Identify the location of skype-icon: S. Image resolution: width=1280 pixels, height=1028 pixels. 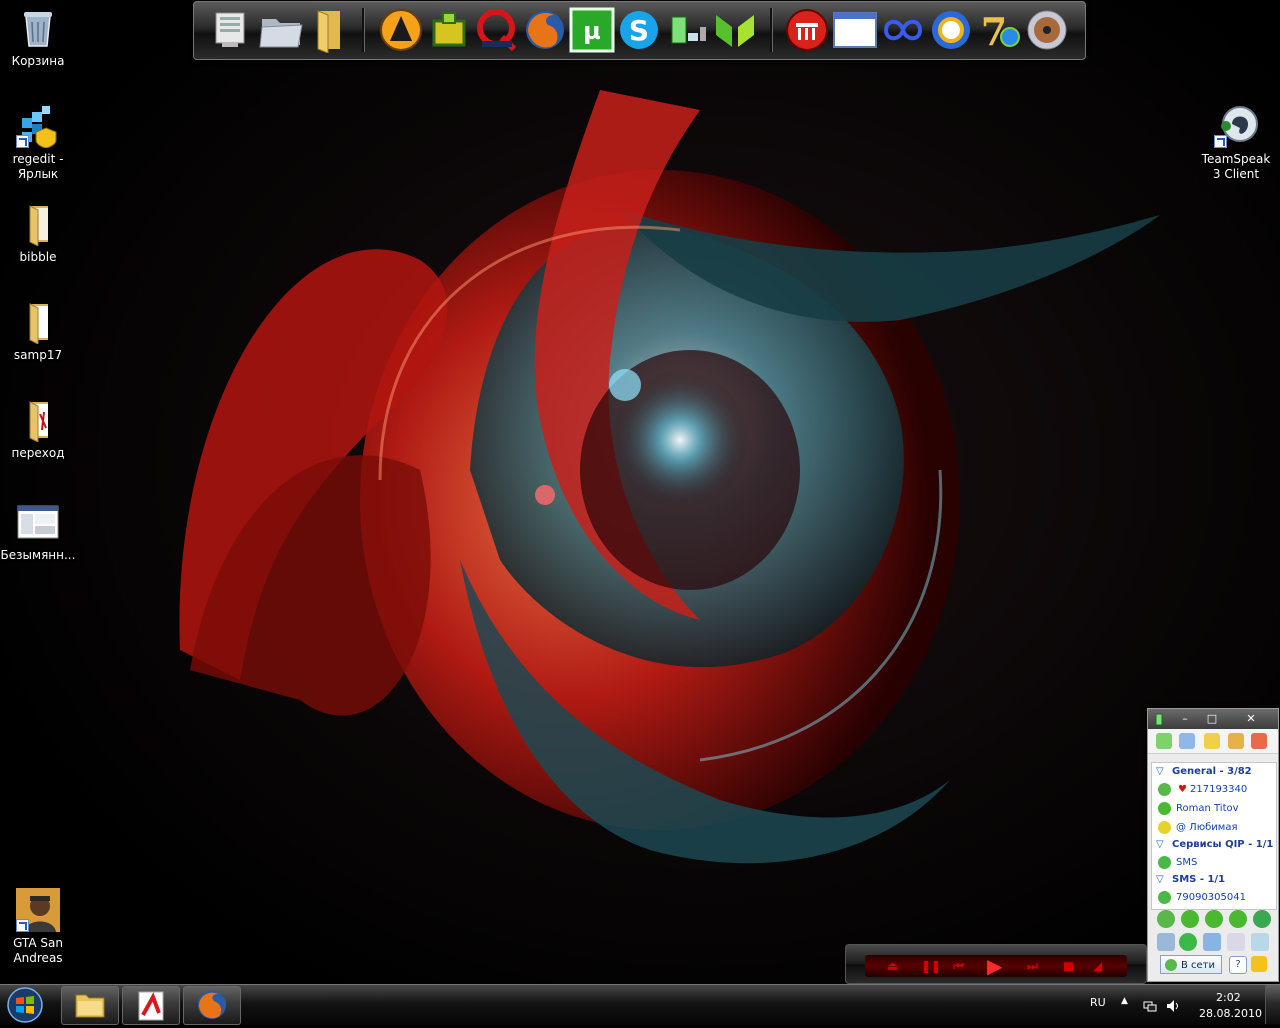
(639, 30).